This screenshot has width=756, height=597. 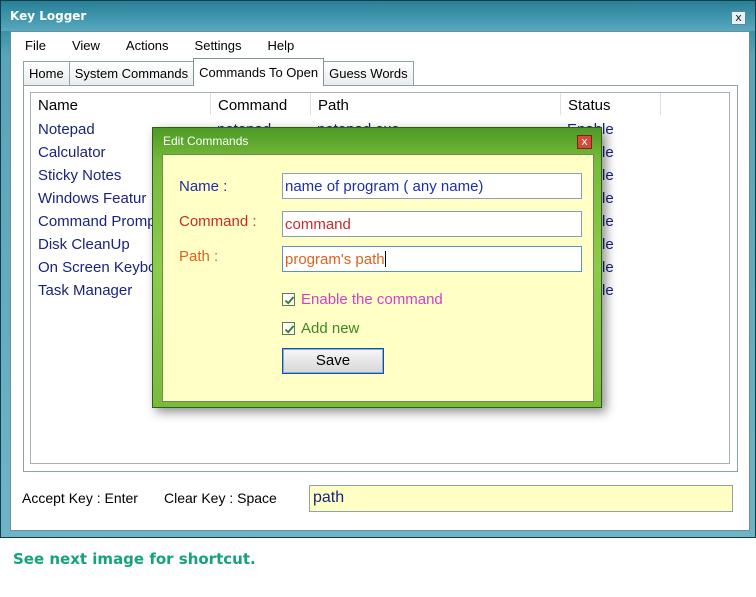 I want to click on column-header-name: Name, so click(x=121, y=104).